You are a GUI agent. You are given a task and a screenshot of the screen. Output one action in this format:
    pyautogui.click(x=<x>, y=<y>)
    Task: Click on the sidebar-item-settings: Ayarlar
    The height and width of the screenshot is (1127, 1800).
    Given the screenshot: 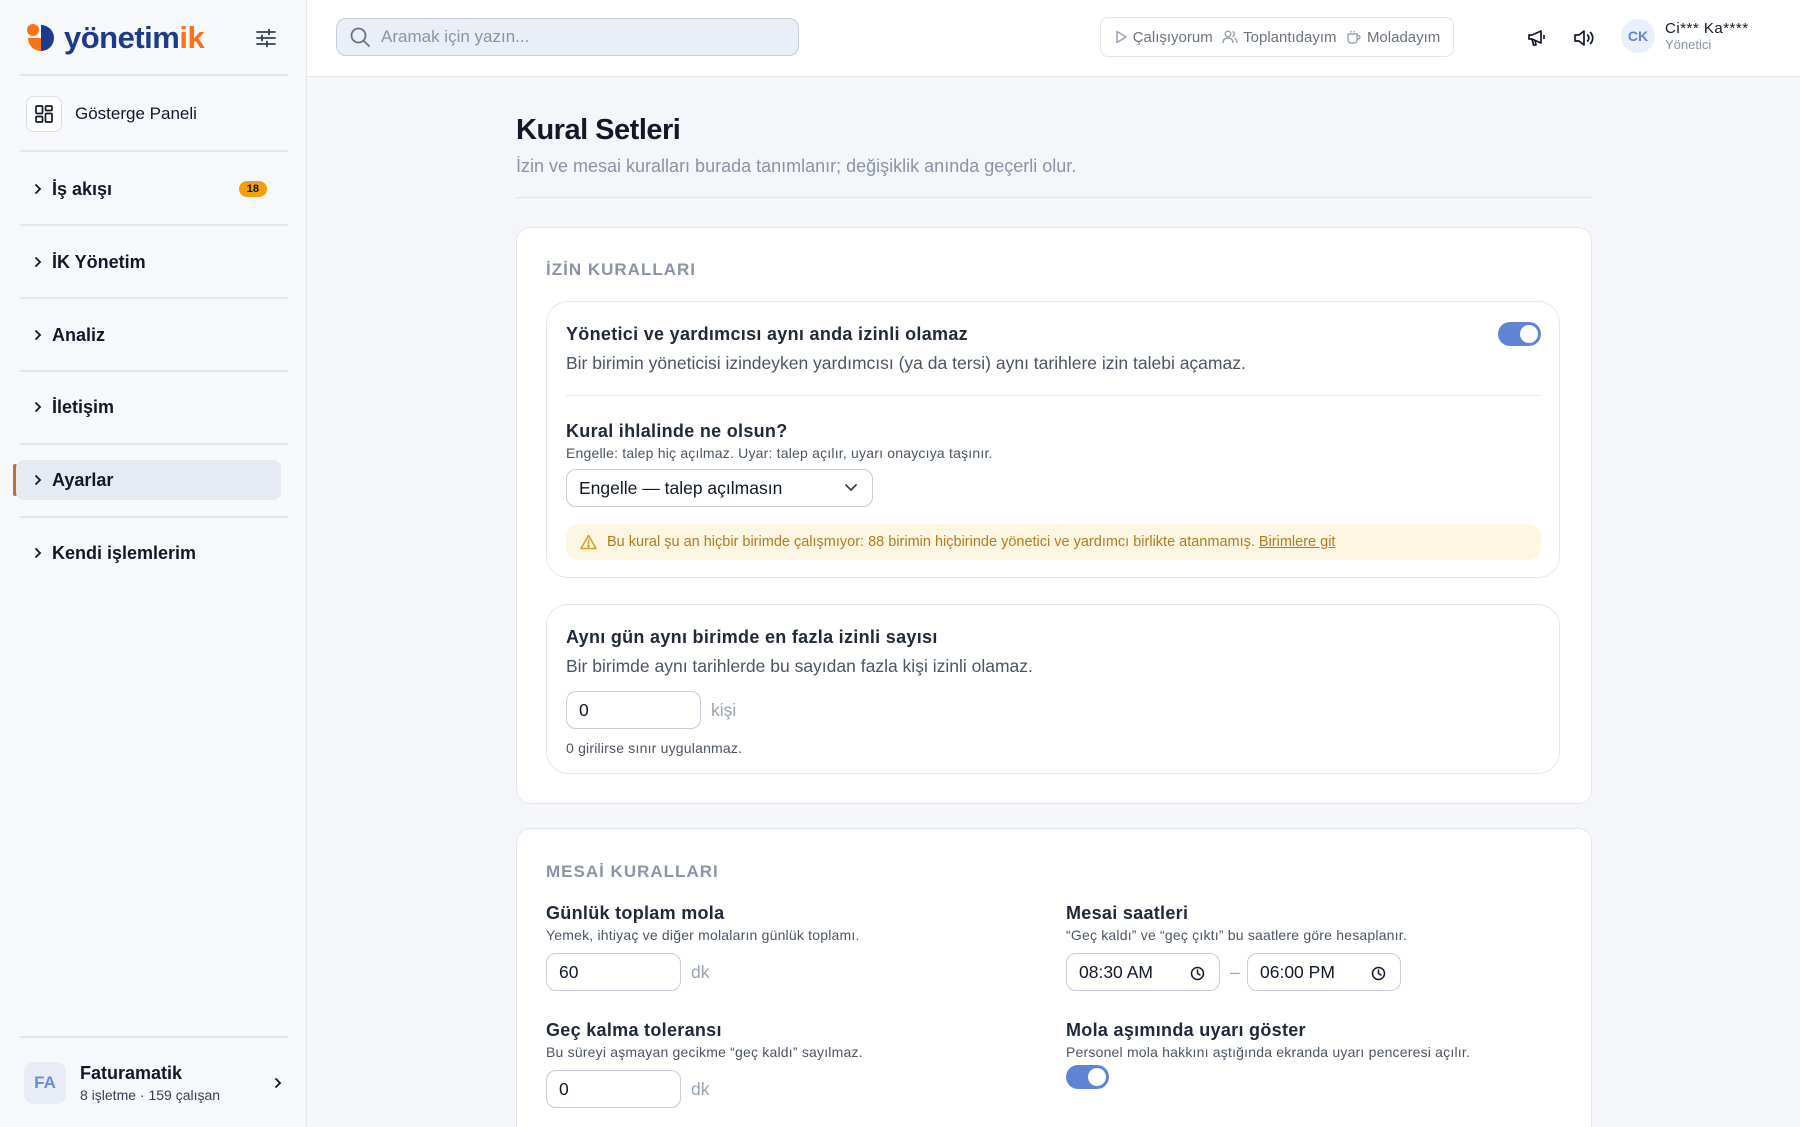 What is the action you would take?
    pyautogui.click(x=148, y=480)
    